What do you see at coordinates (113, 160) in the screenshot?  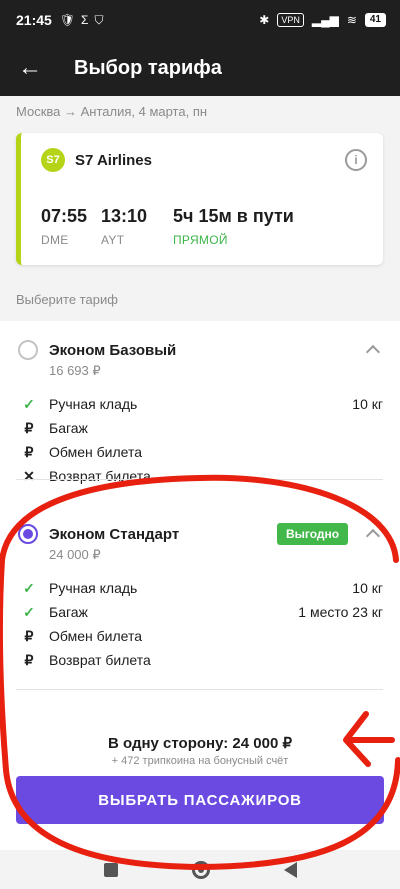 I see `airline-name: S7 Airlines` at bounding box center [113, 160].